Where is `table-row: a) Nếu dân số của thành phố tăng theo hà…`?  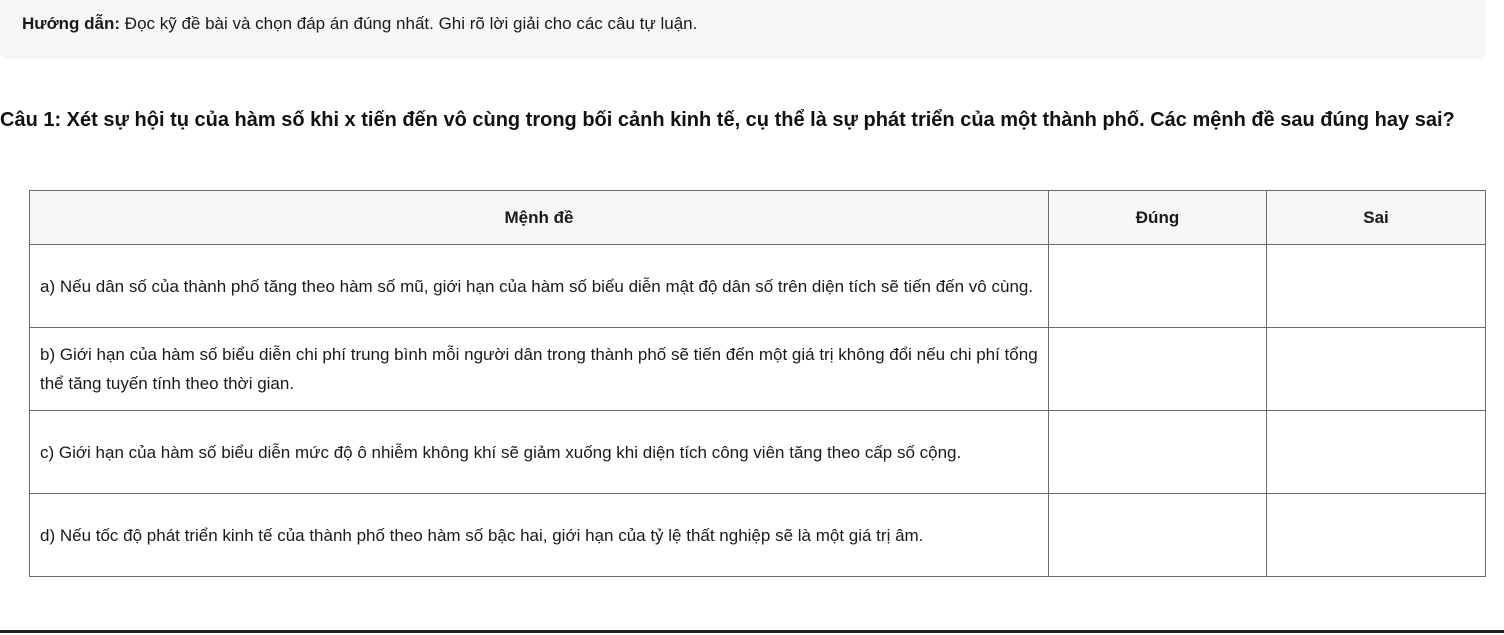 table-row: a) Nếu dân số của thành phố tăng theo hà… is located at coordinates (757, 286).